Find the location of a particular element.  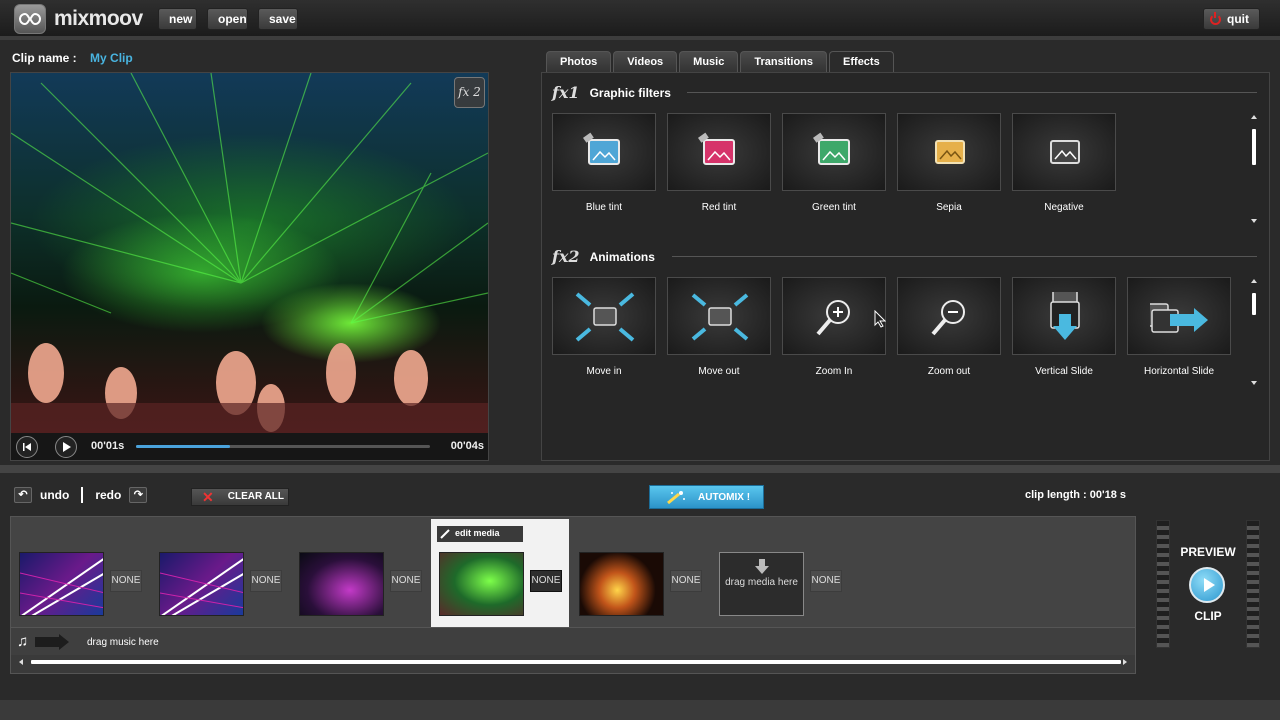

move-in-icon is located at coordinates (605, 317).